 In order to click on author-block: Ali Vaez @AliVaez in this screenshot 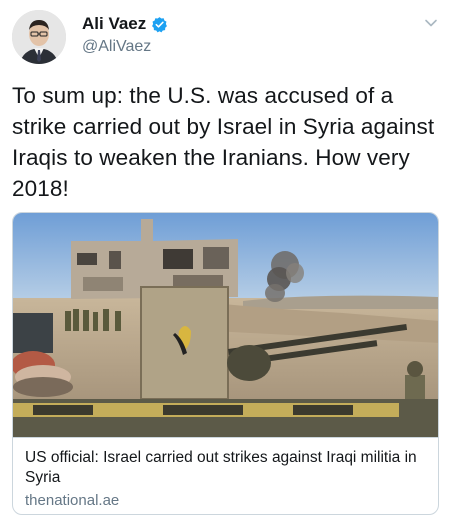, I will do `click(125, 35)`.